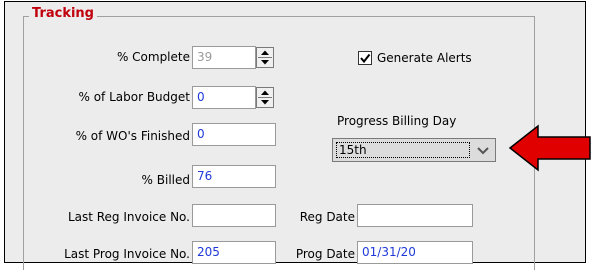  What do you see at coordinates (224, 97) in the screenshot?
I see `percent-labor-budget-field: 0` at bounding box center [224, 97].